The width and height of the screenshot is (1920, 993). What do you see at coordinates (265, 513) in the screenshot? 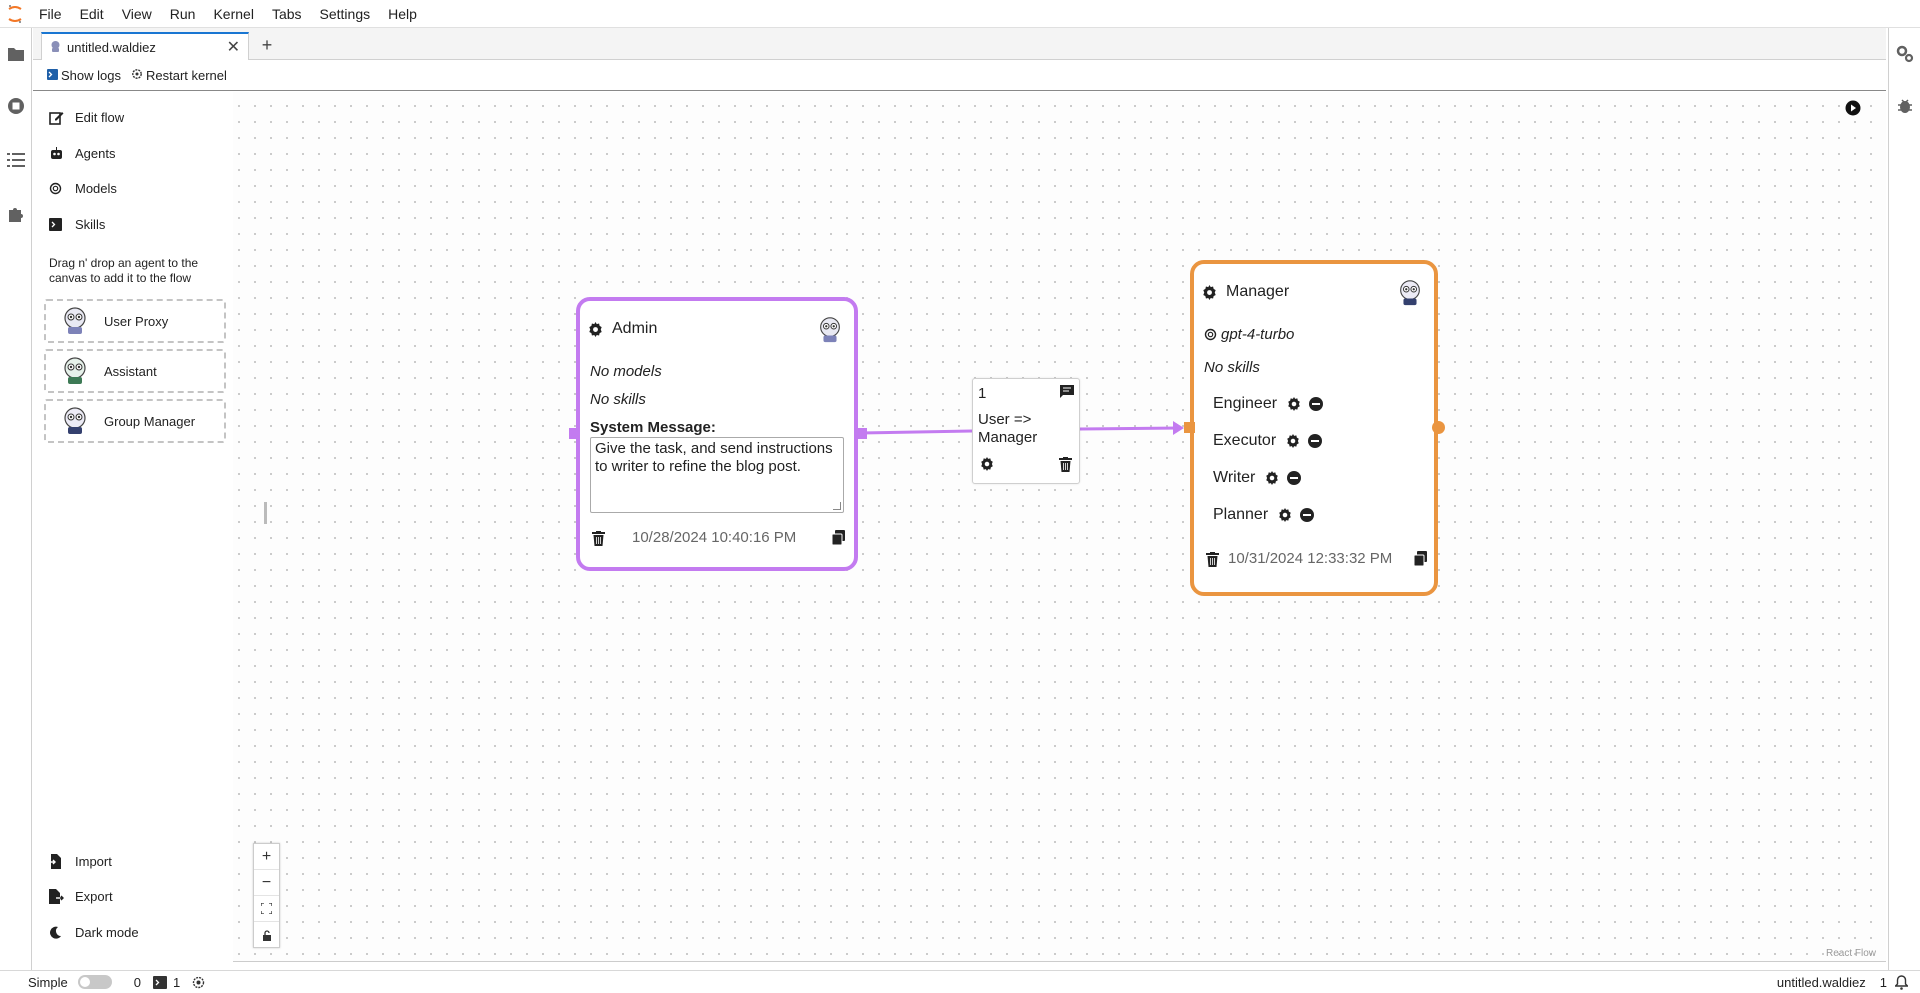
I see `sidebar-splitter-handle` at bounding box center [265, 513].